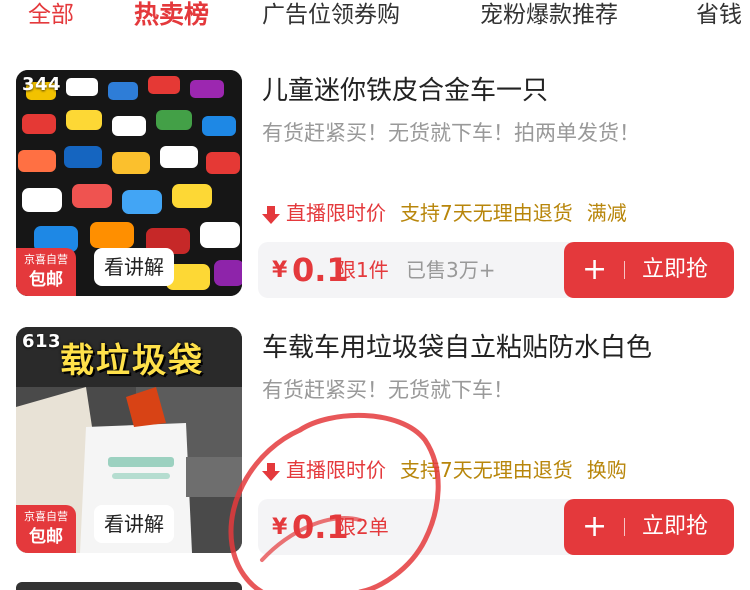 The image size is (750, 590). What do you see at coordinates (606, 470) in the screenshot?
I see `promo-tag: 换购` at bounding box center [606, 470].